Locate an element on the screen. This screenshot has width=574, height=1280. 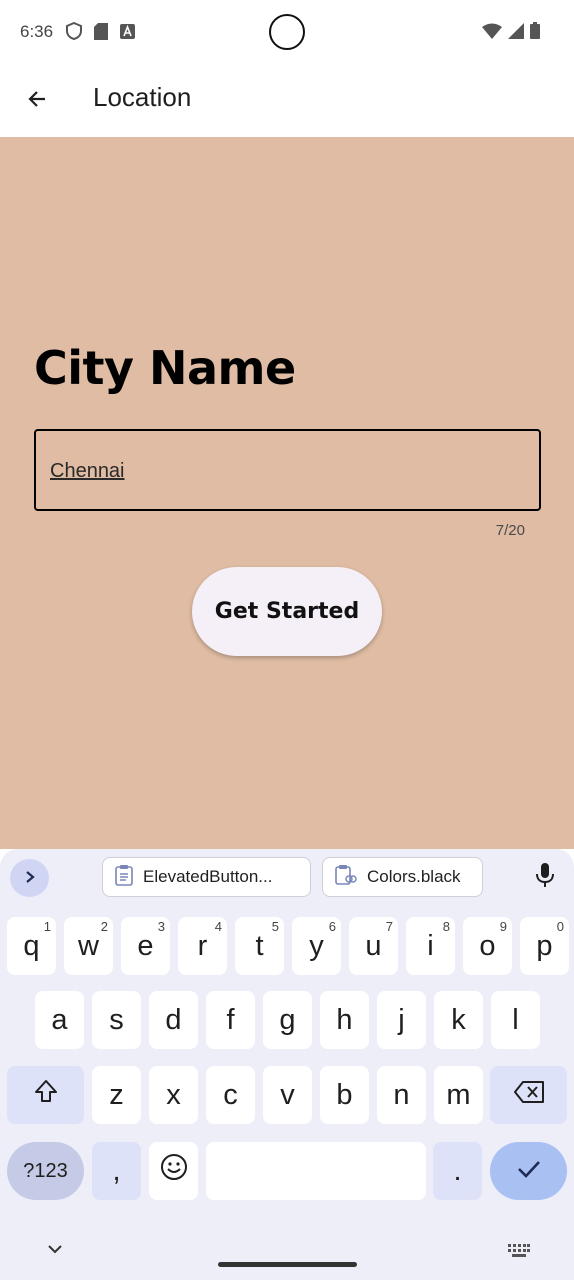
key-f: f is located at coordinates (230, 1020).